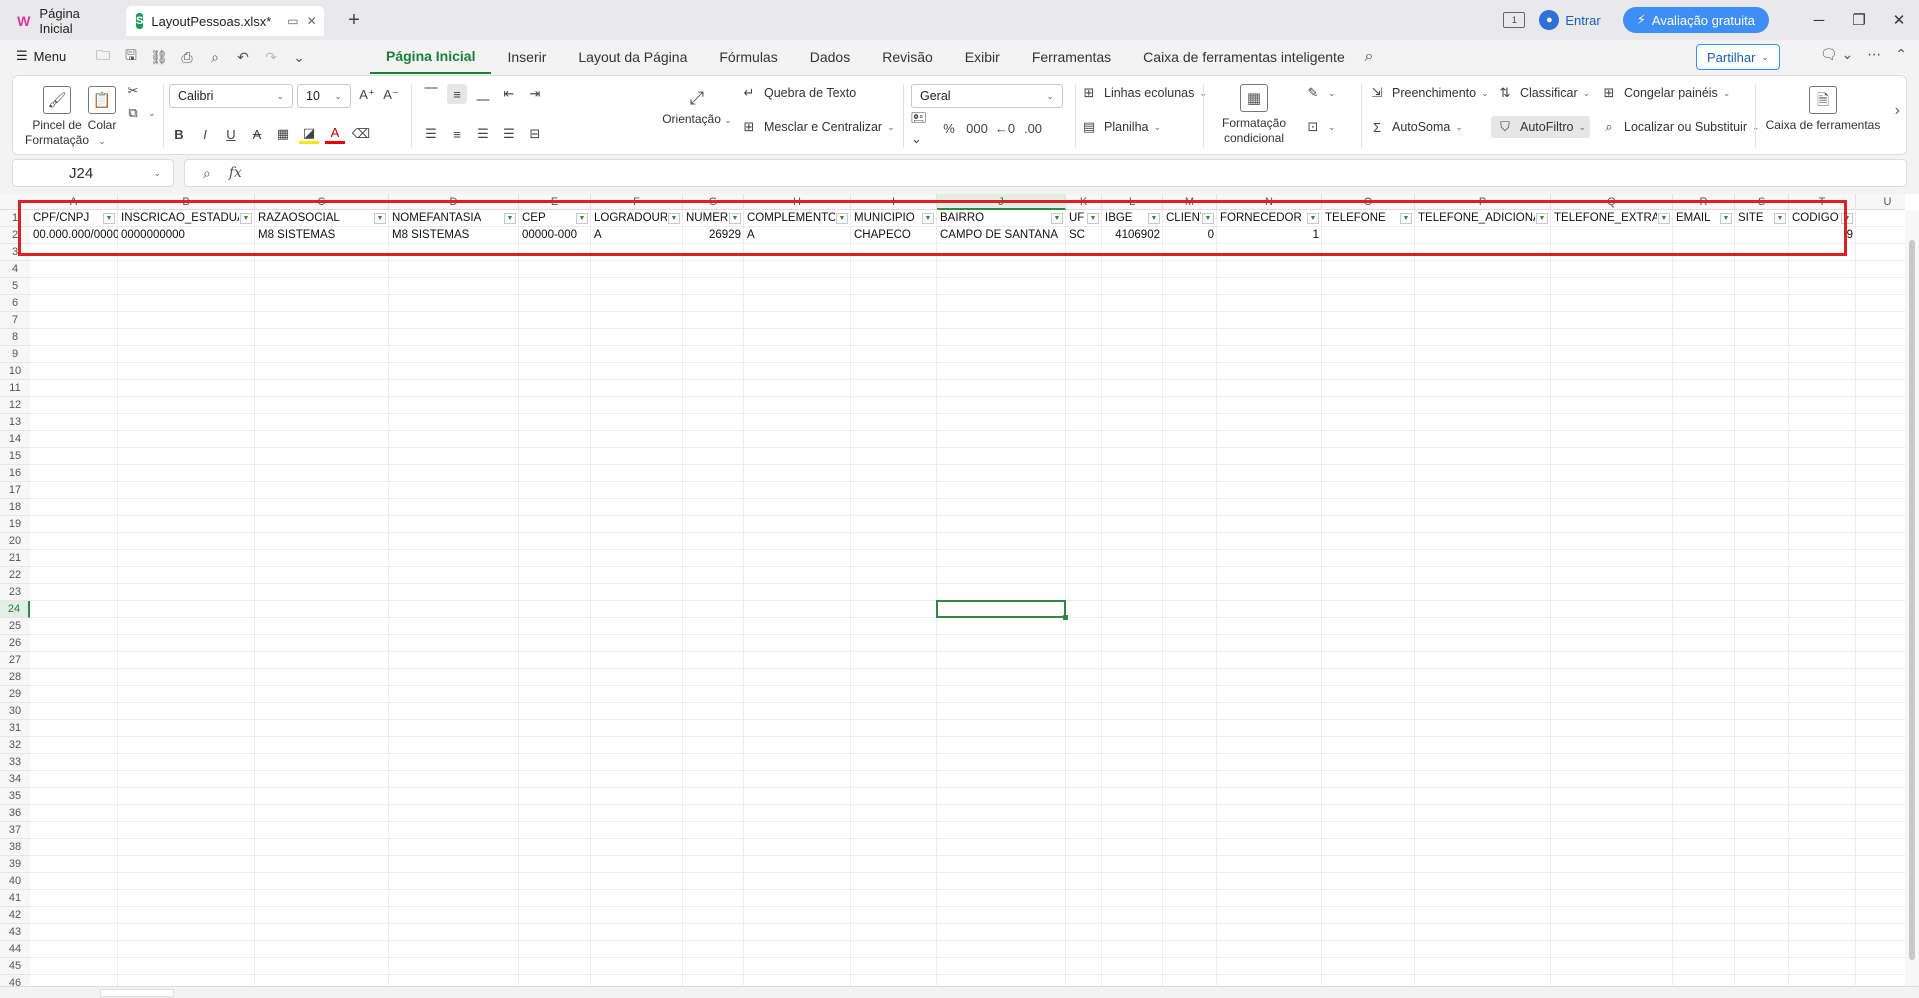 The image size is (1919, 998). What do you see at coordinates (1822, 202) in the screenshot?
I see `column-header-t: T` at bounding box center [1822, 202].